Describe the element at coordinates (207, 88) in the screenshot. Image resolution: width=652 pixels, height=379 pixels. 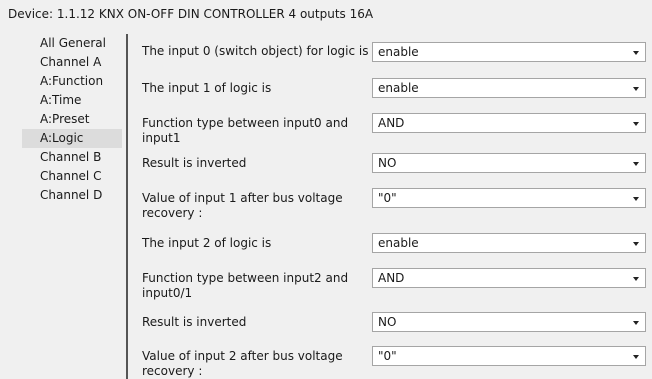
I see `parameter-label: The input 1 of logic is` at that location.